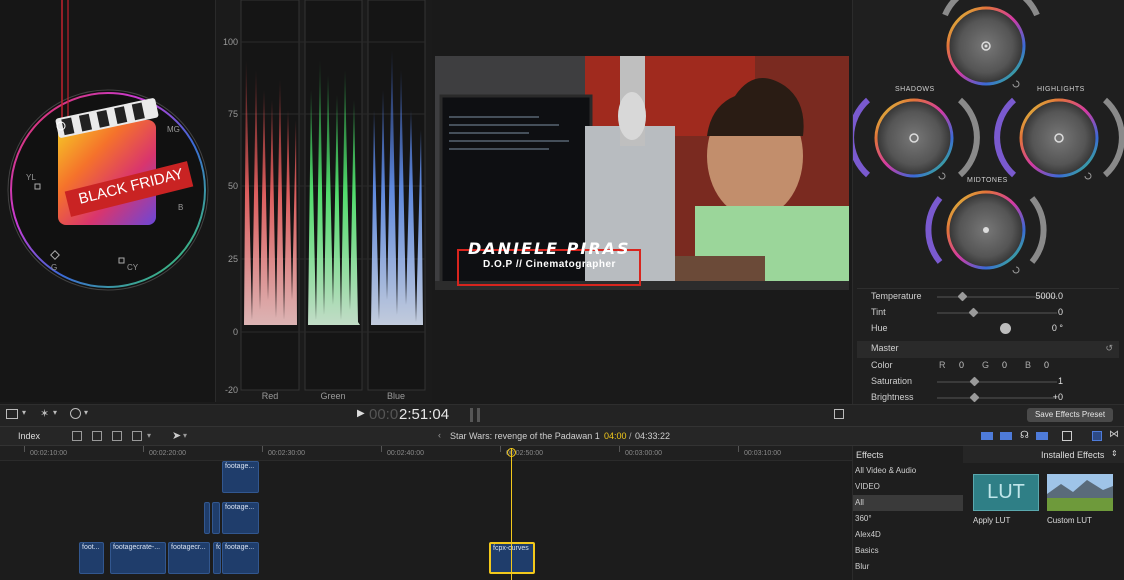  Describe the element at coordinates (44, 413) in the screenshot. I see `magic-wand-icon: ✶` at that location.